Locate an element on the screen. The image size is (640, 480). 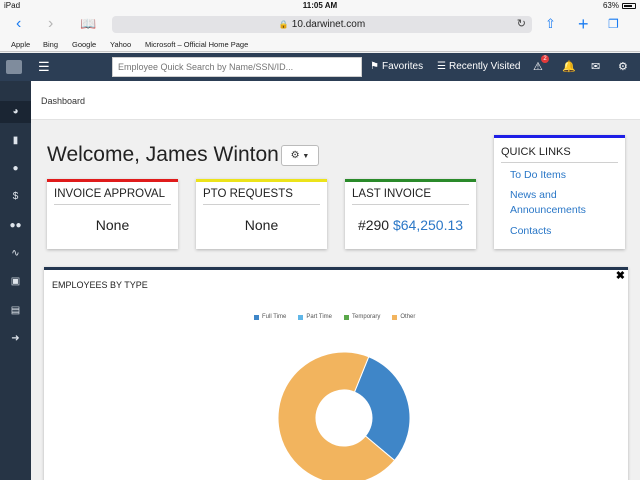
back-icon: ‹ is located at coordinates (18, 24).